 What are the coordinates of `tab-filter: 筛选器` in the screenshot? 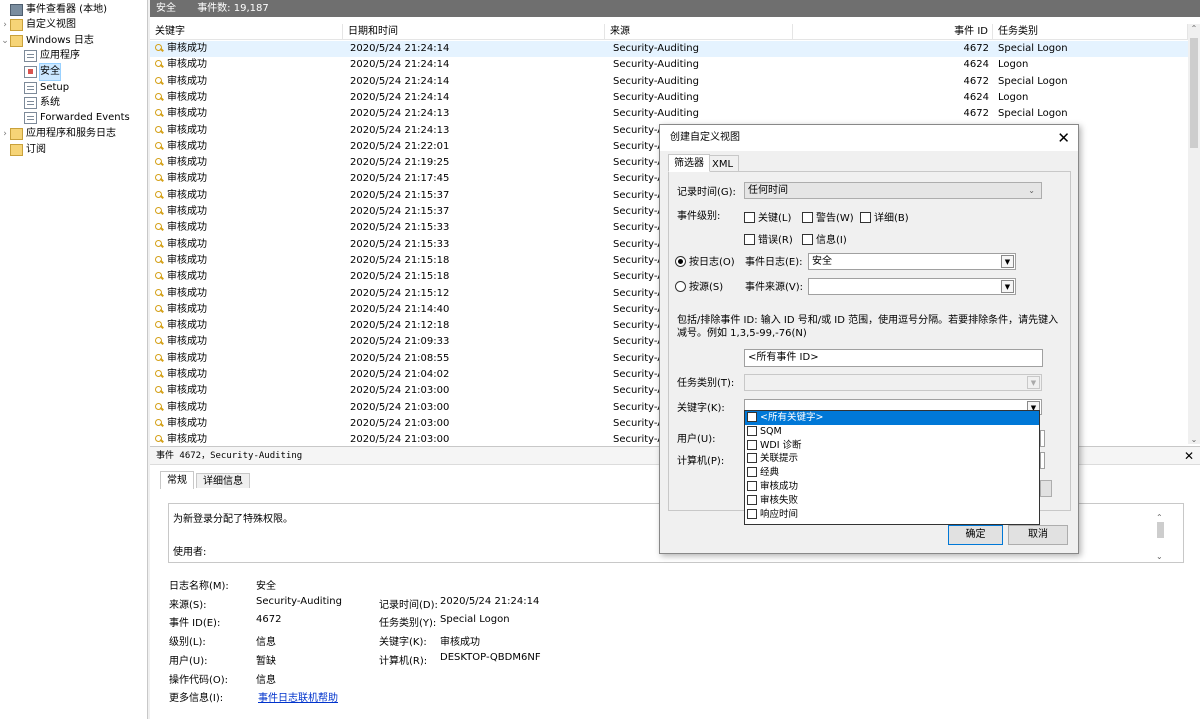 It's located at (689, 163).